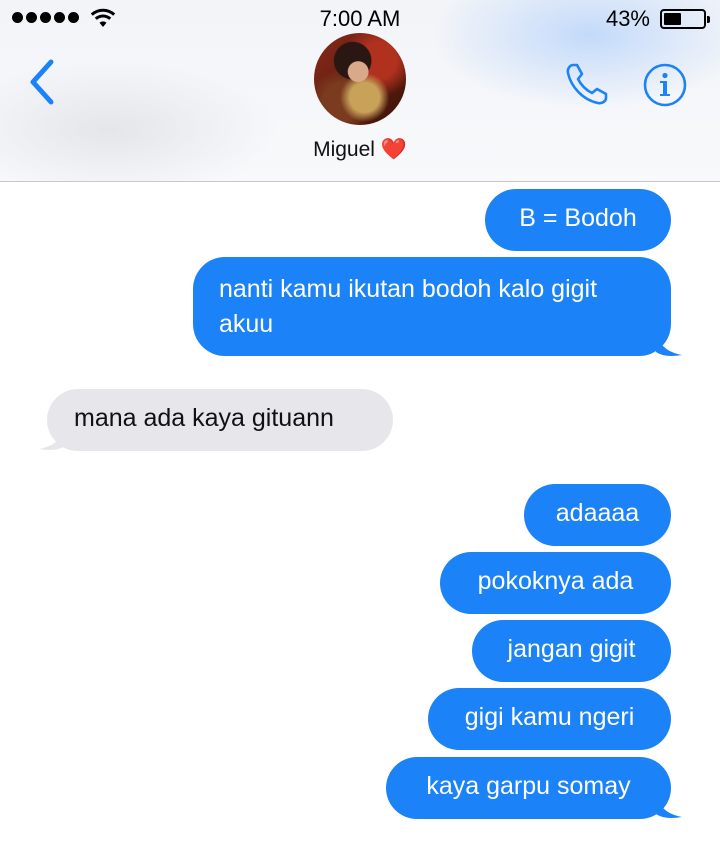  Describe the element at coordinates (432, 306) in the screenshot. I see `message-bubble-outgoing: nanti kamu ikutan bodoh kalo gigit akuu` at that location.